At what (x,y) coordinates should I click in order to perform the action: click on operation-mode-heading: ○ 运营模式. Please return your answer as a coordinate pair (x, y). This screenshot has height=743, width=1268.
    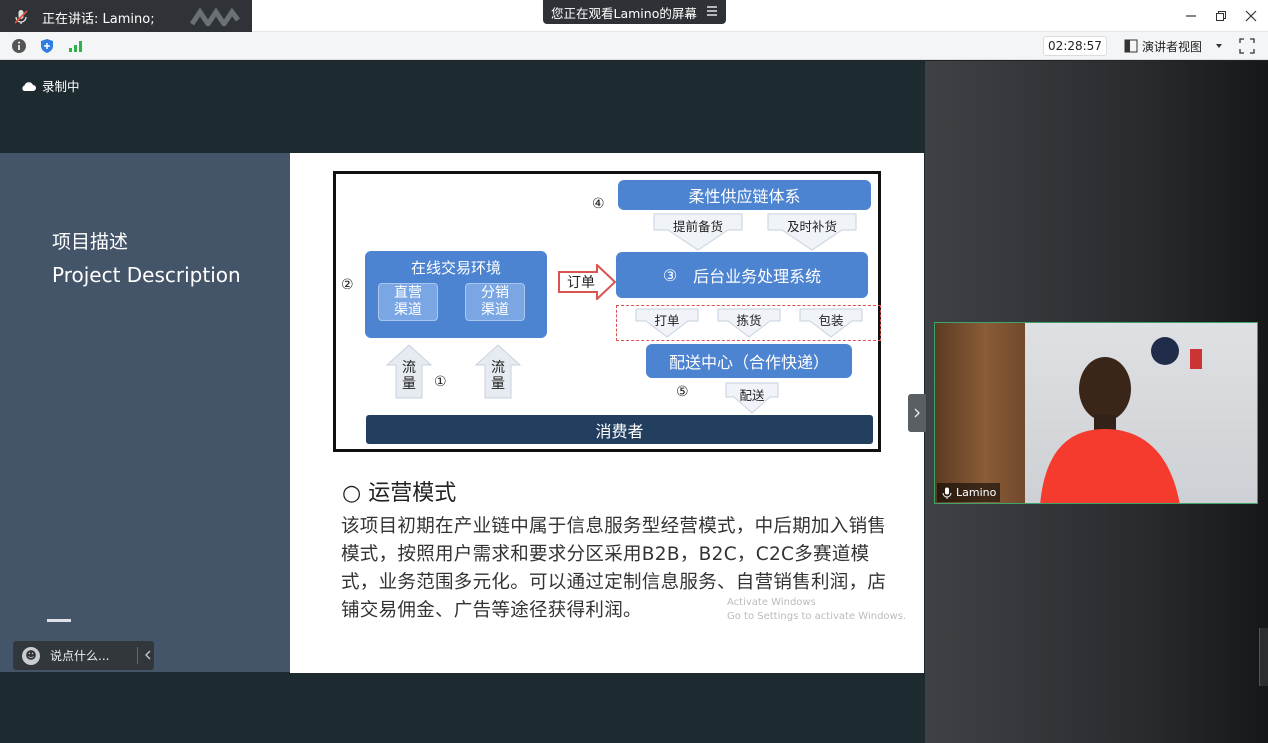
    Looking at the image, I should click on (399, 493).